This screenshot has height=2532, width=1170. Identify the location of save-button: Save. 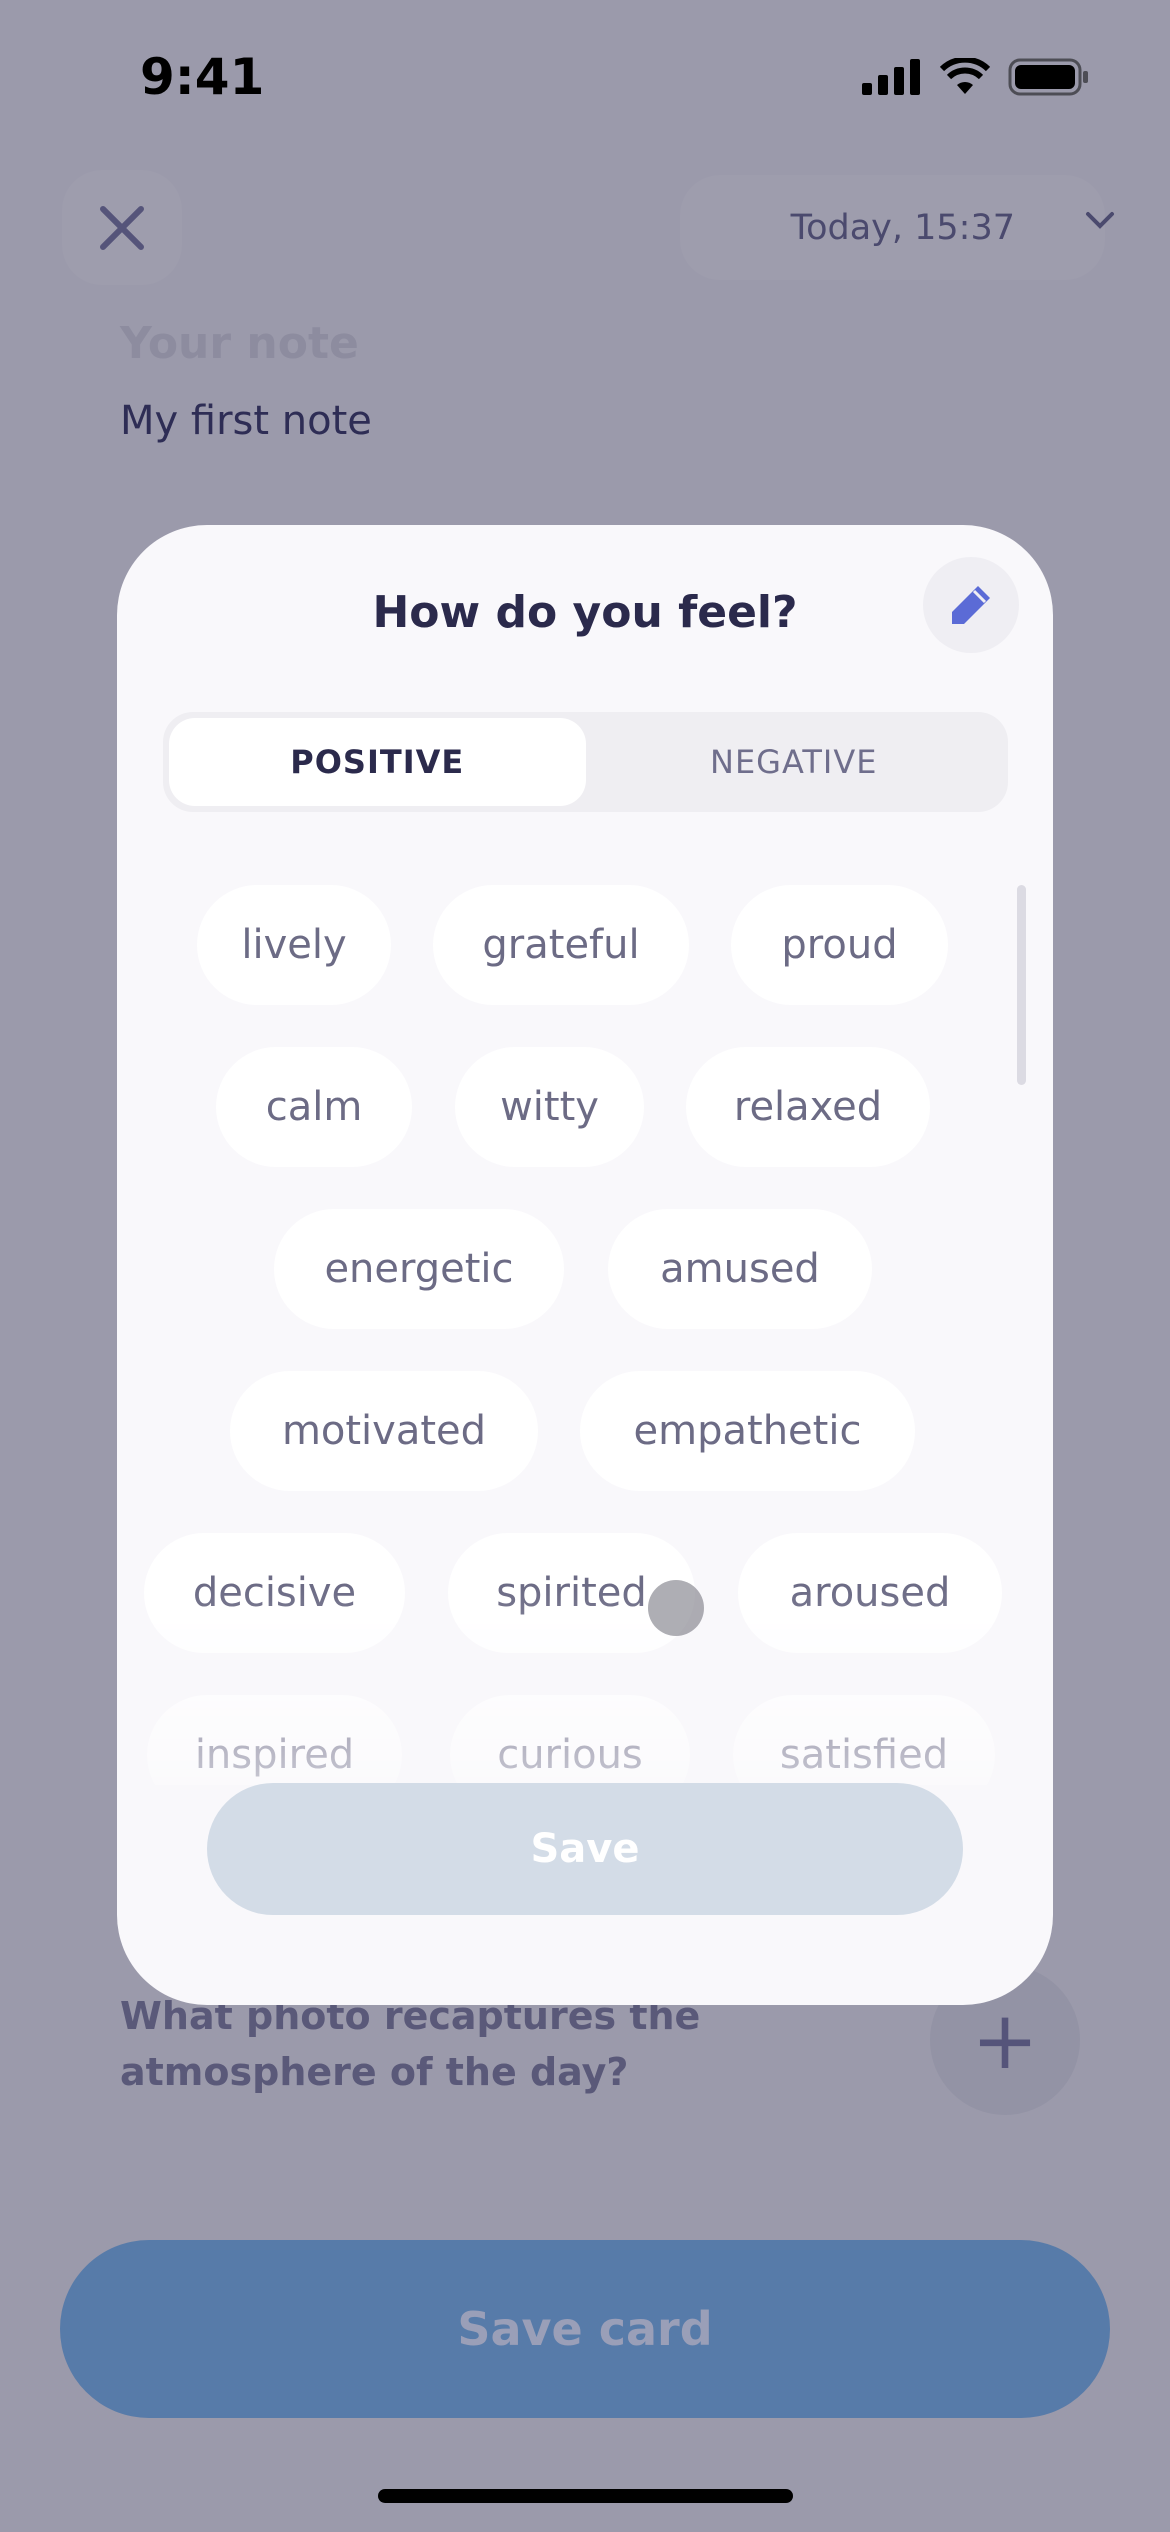
(585, 1849).